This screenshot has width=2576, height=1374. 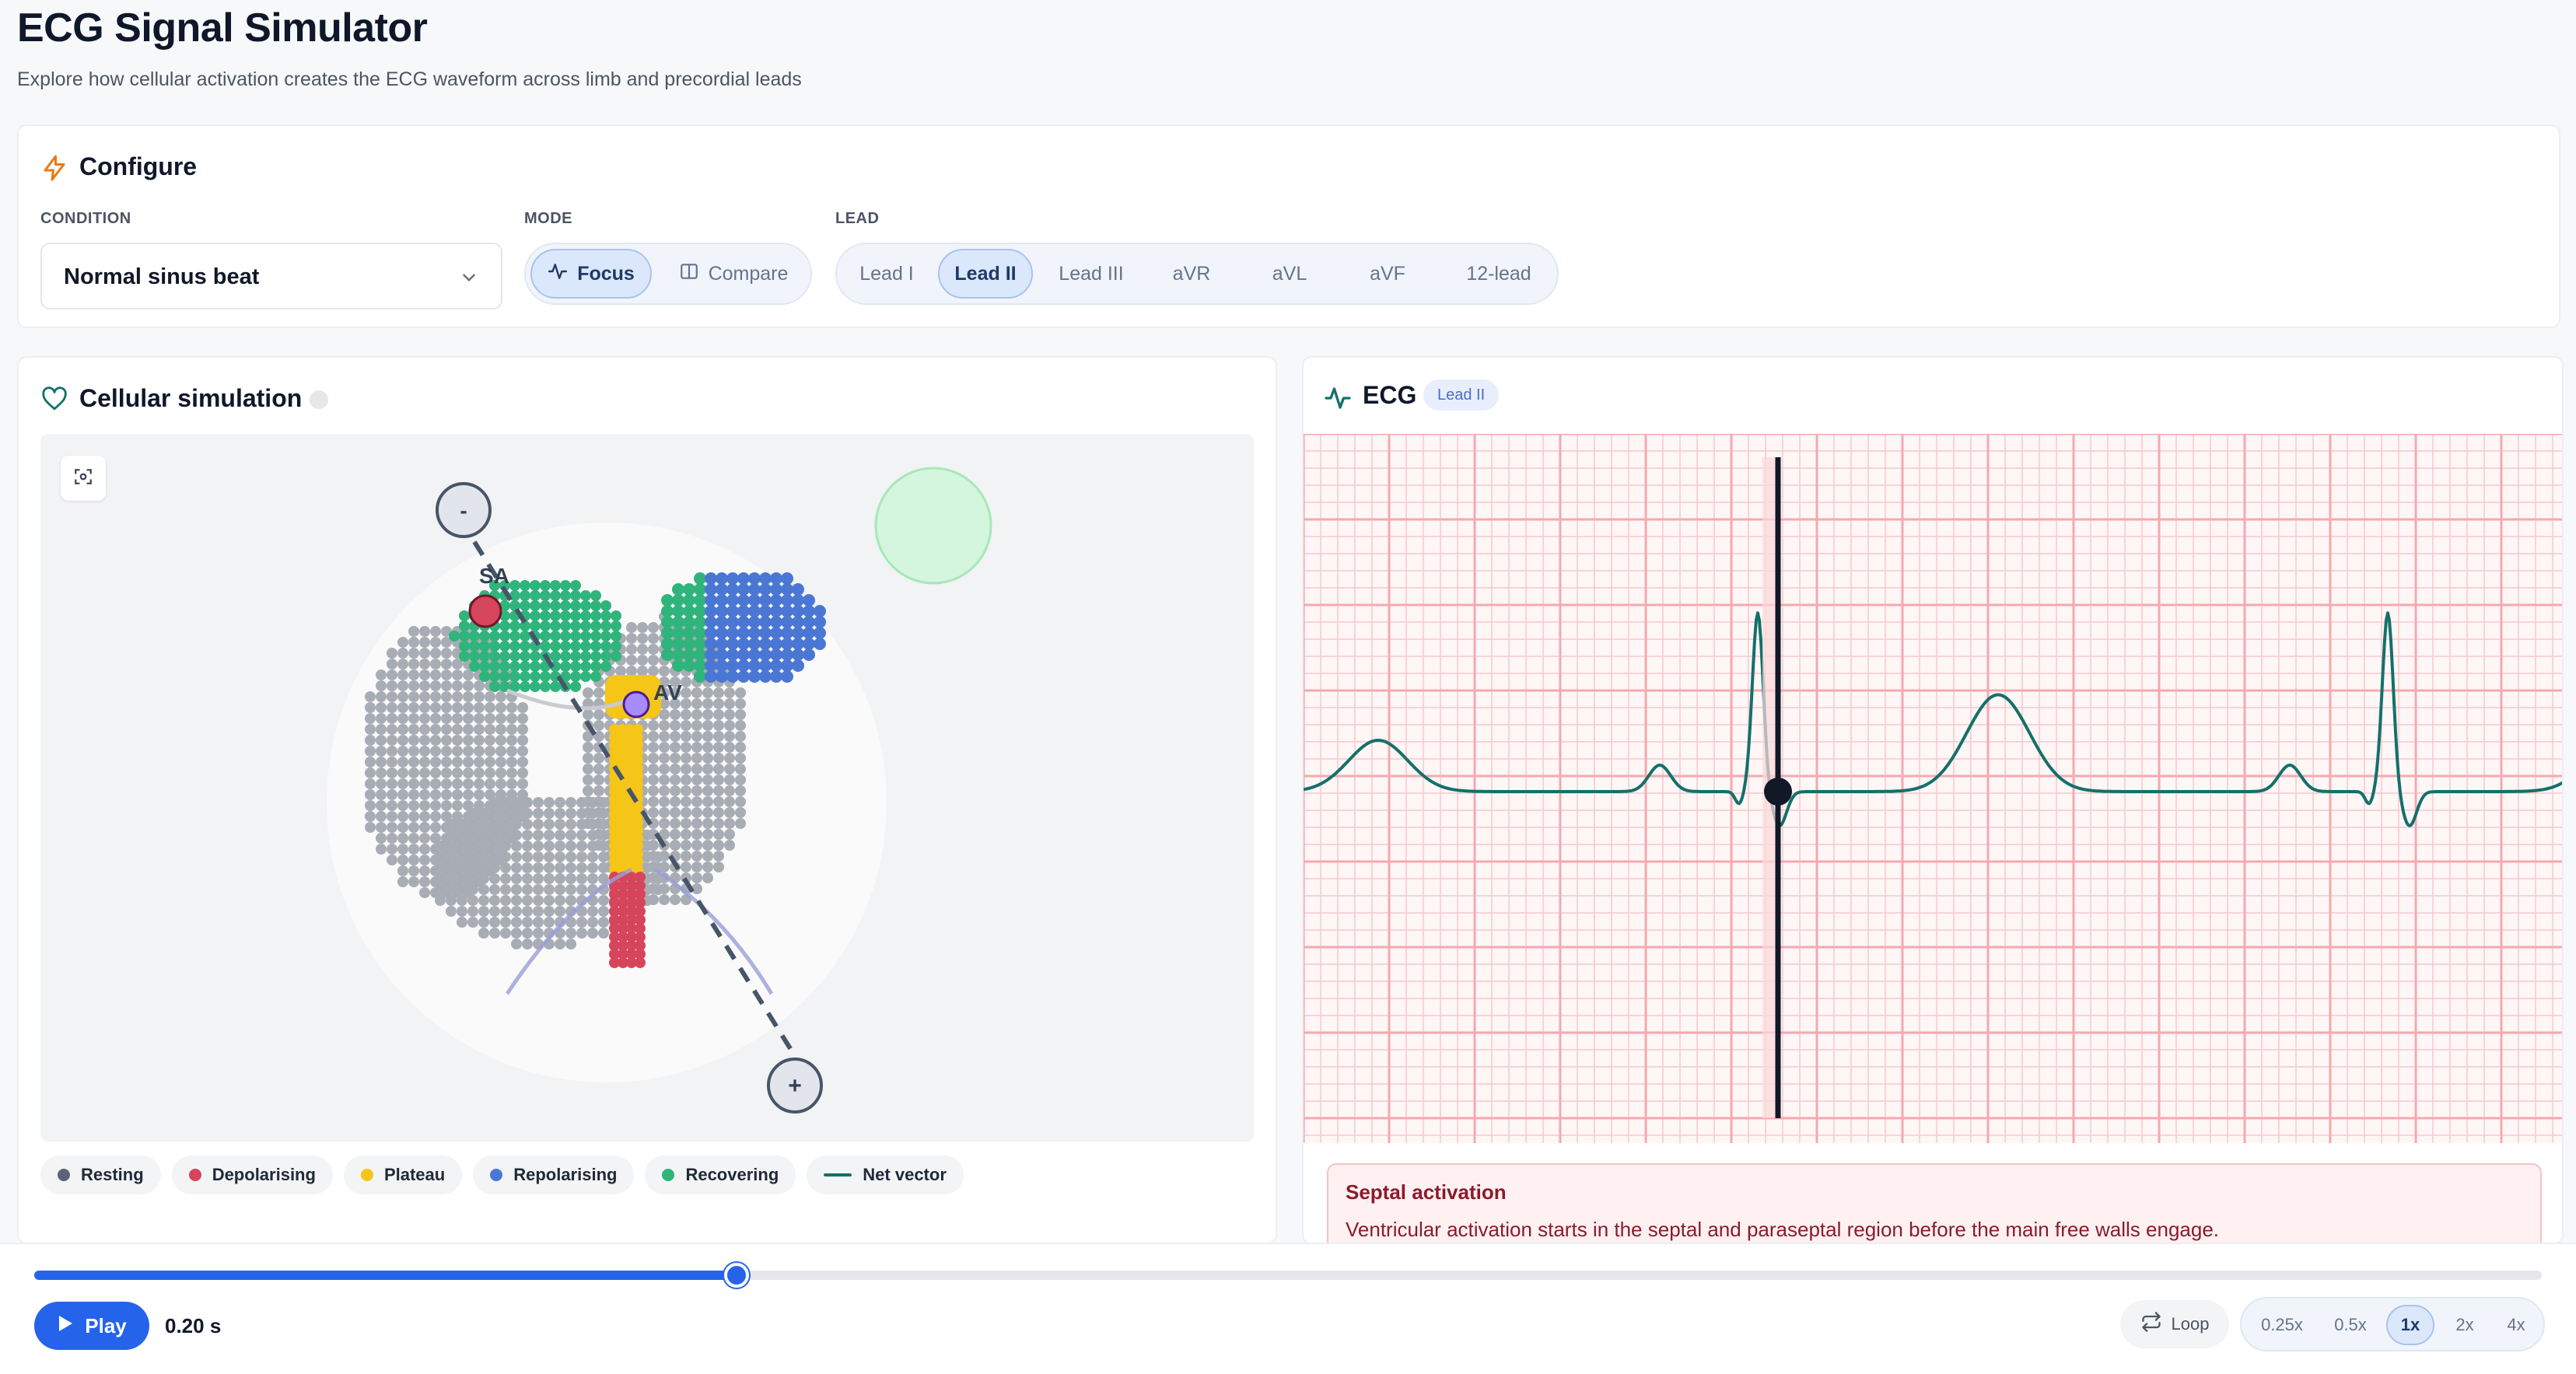 I want to click on depolarising-swatch, so click(x=194, y=1175).